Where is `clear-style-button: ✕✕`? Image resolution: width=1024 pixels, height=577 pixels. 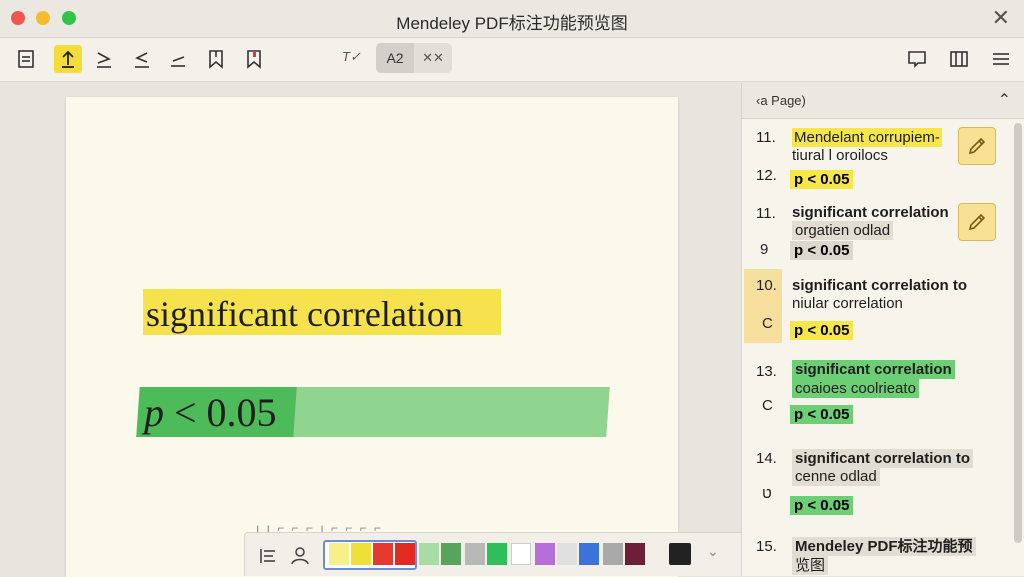
clear-style-button: ✕✕ is located at coordinates (433, 58).